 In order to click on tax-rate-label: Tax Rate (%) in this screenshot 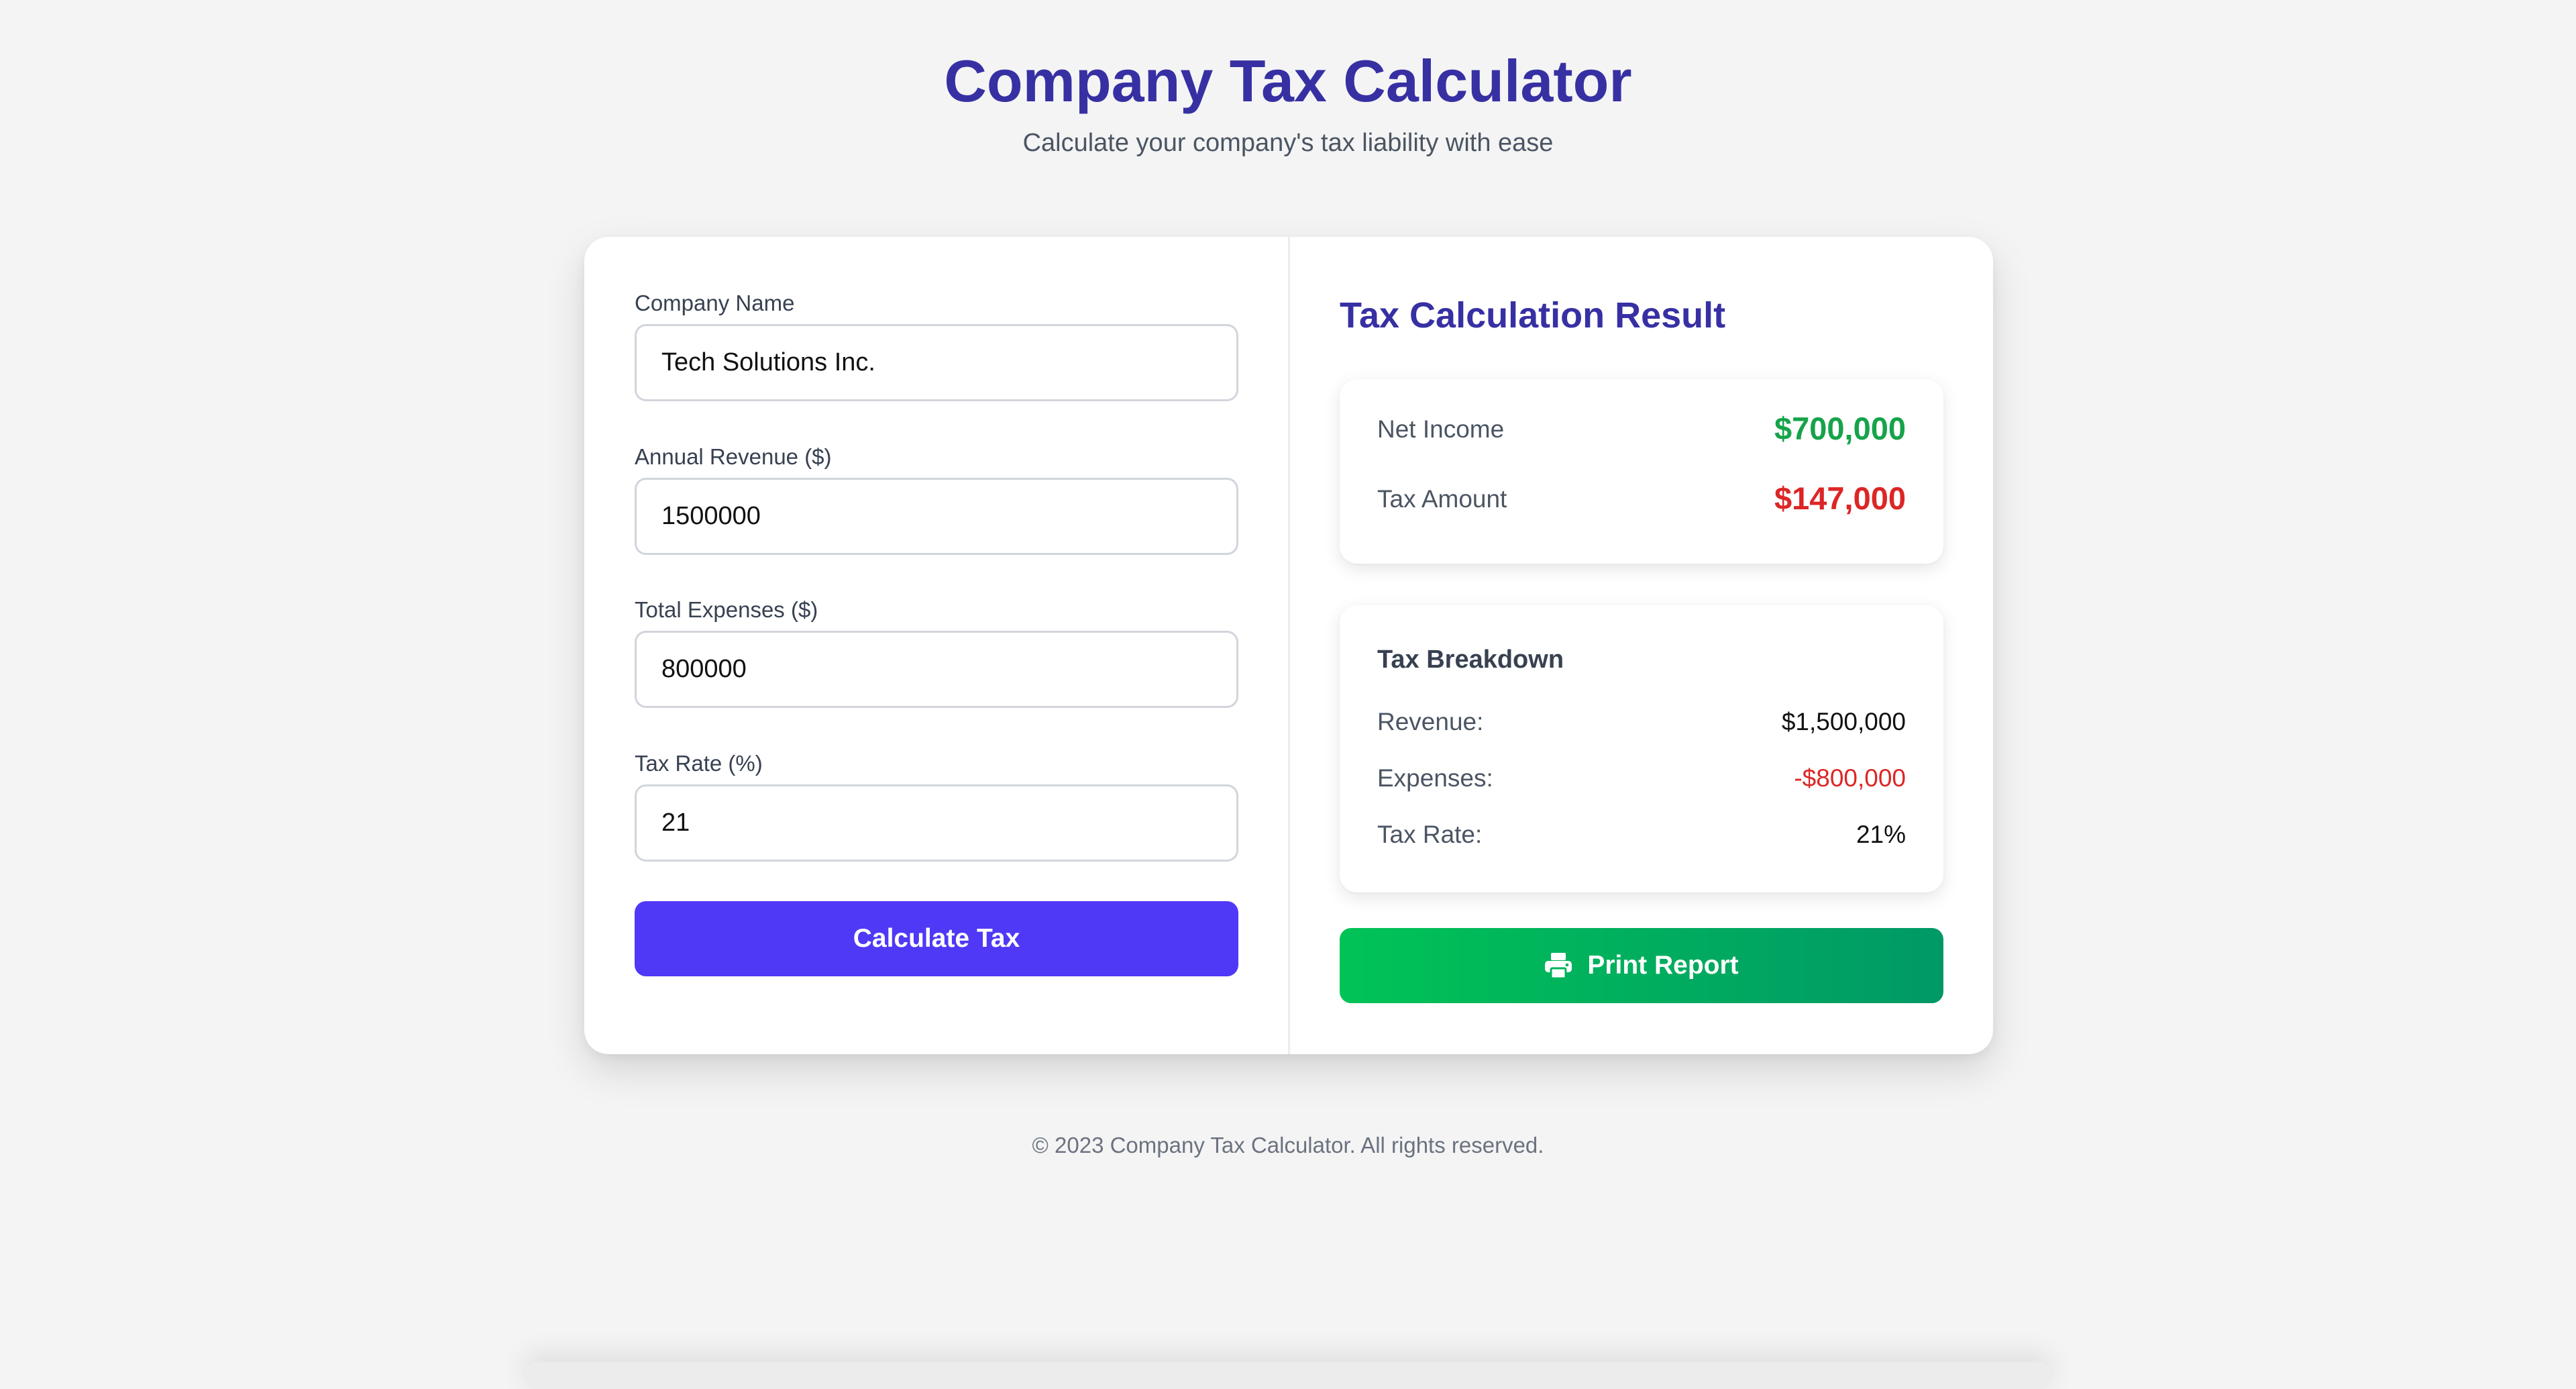, I will do `click(699, 763)`.